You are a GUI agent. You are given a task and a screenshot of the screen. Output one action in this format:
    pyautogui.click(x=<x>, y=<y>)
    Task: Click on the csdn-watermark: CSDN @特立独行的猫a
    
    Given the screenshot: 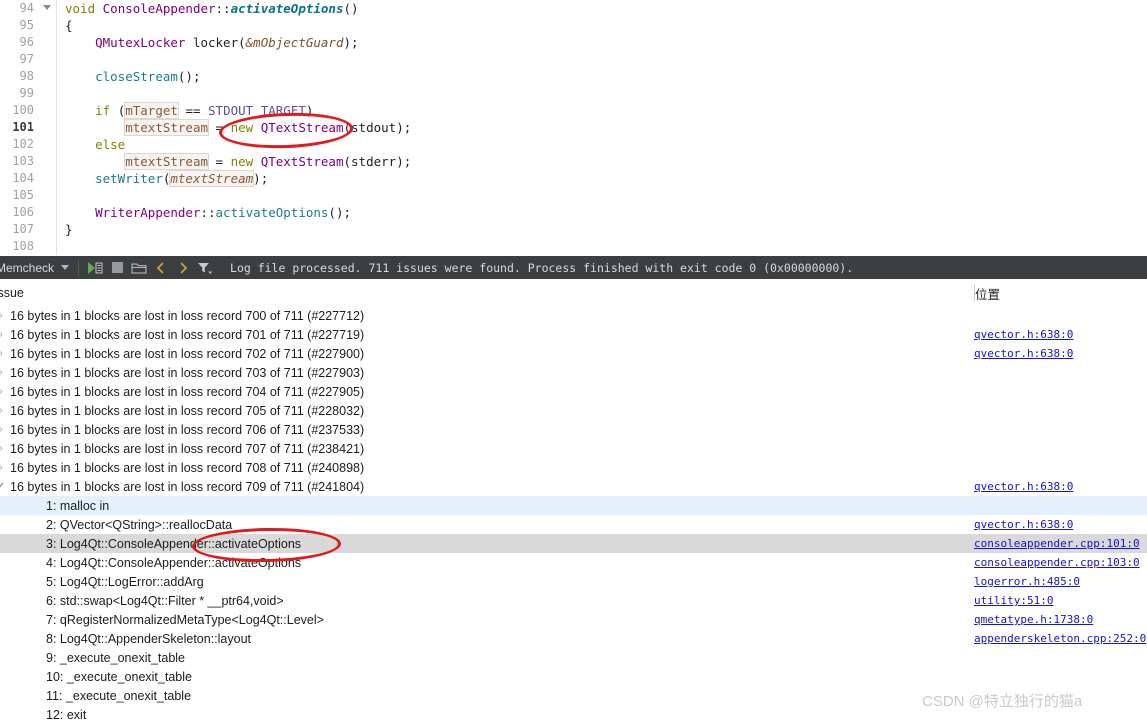 What is the action you would take?
    pyautogui.click(x=1002, y=701)
    